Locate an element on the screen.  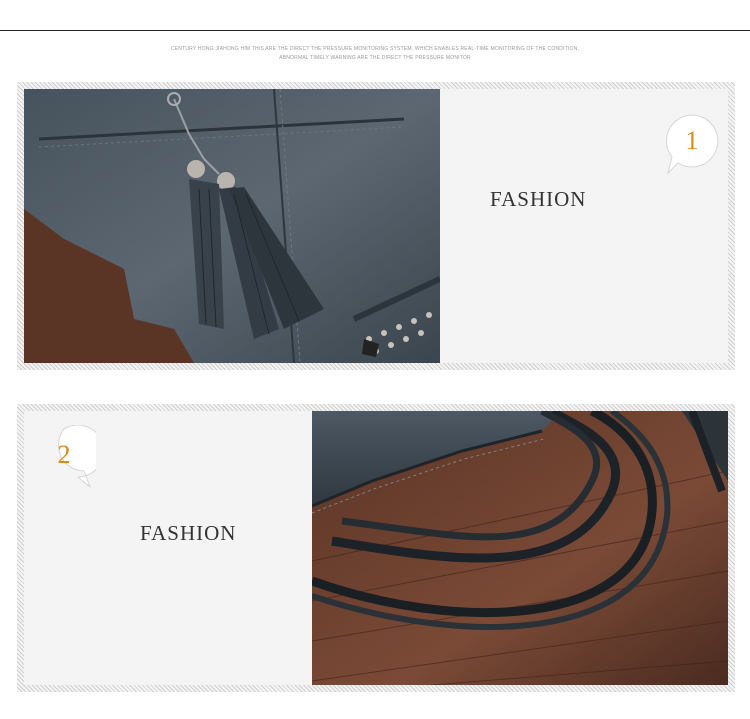
top-divider is located at coordinates (375, 30).